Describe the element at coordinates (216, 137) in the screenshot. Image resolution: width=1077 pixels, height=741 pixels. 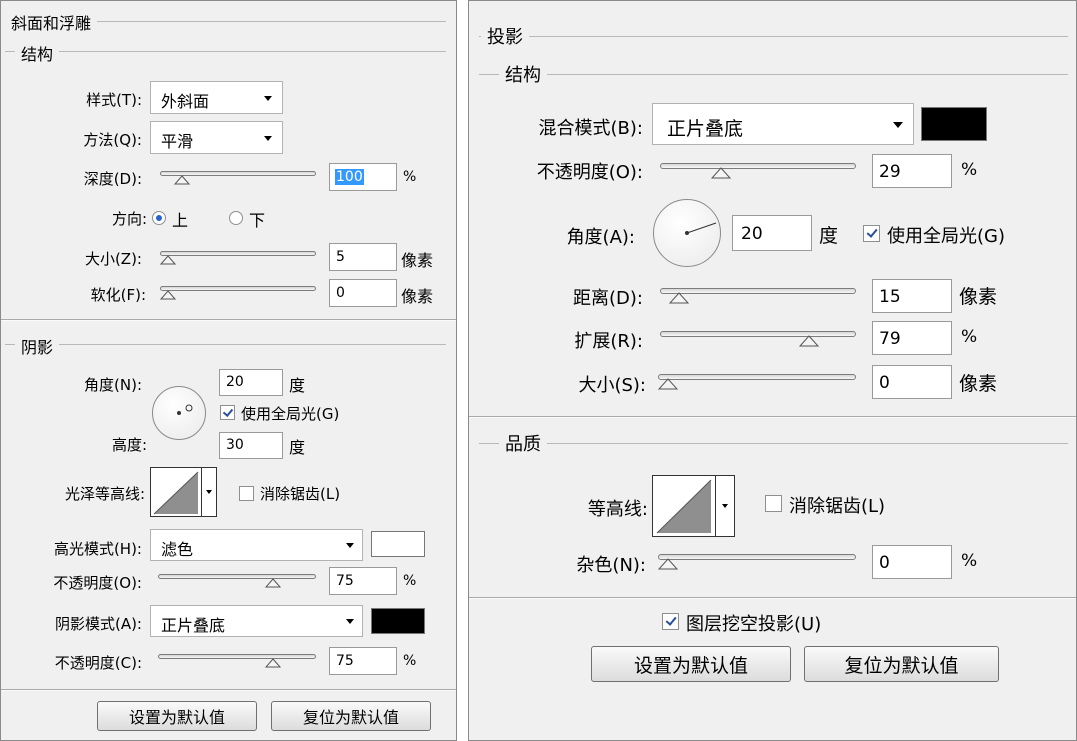
I see `technique-dropdown: 平滑` at that location.